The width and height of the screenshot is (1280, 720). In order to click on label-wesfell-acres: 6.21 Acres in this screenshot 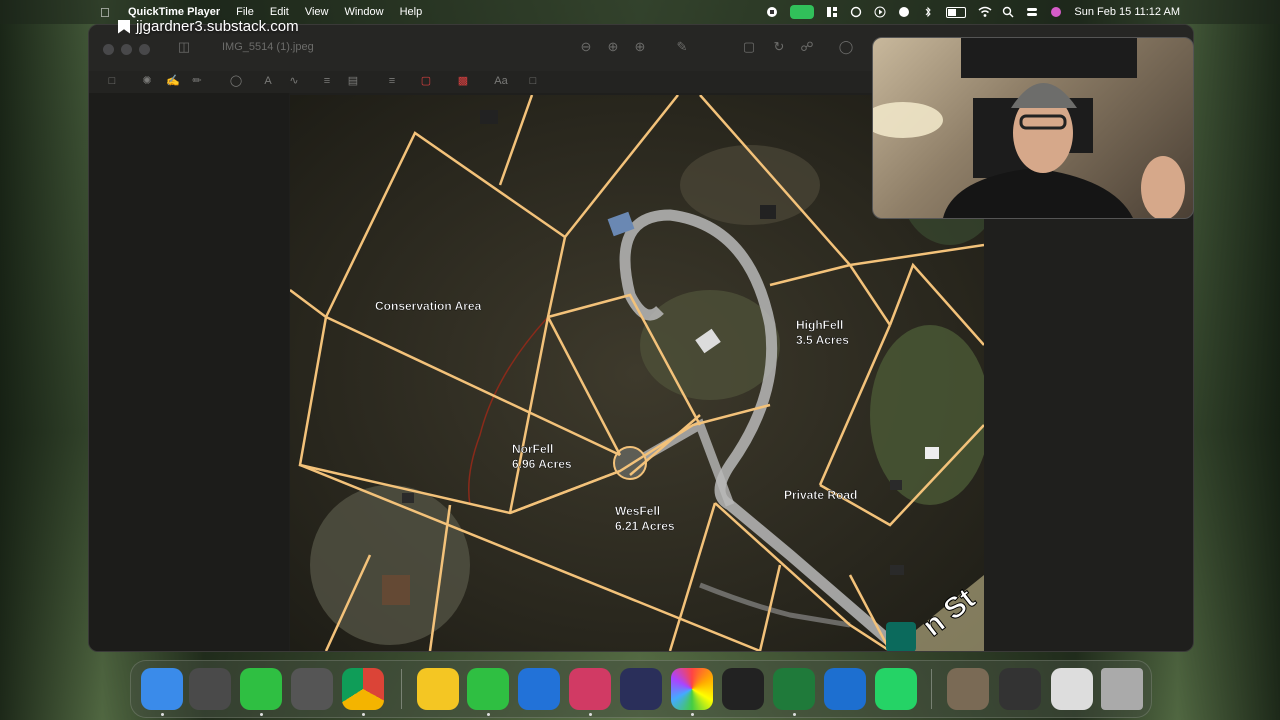, I will do `click(645, 526)`.